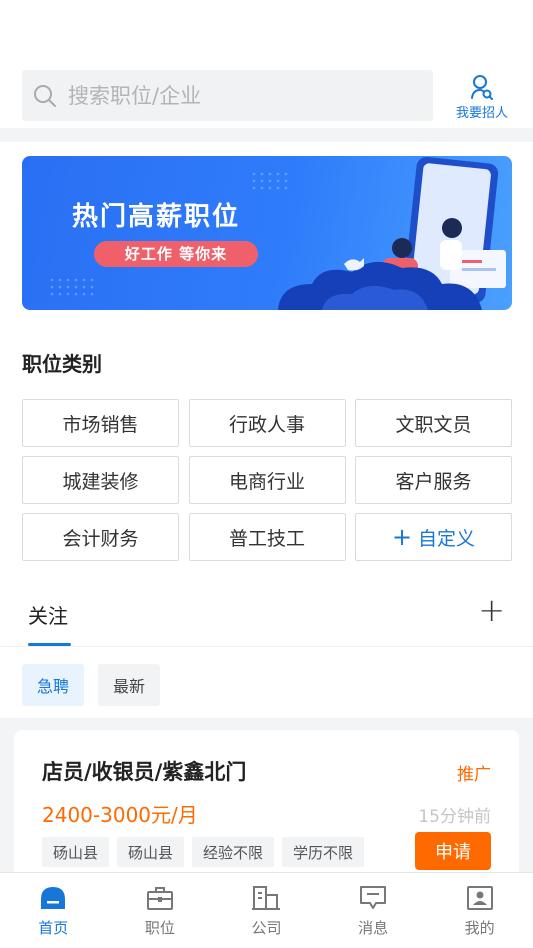 This screenshot has height=948, width=533. What do you see at coordinates (176, 254) in the screenshot?
I see `banner-subtitle: 好工作 等你来` at bounding box center [176, 254].